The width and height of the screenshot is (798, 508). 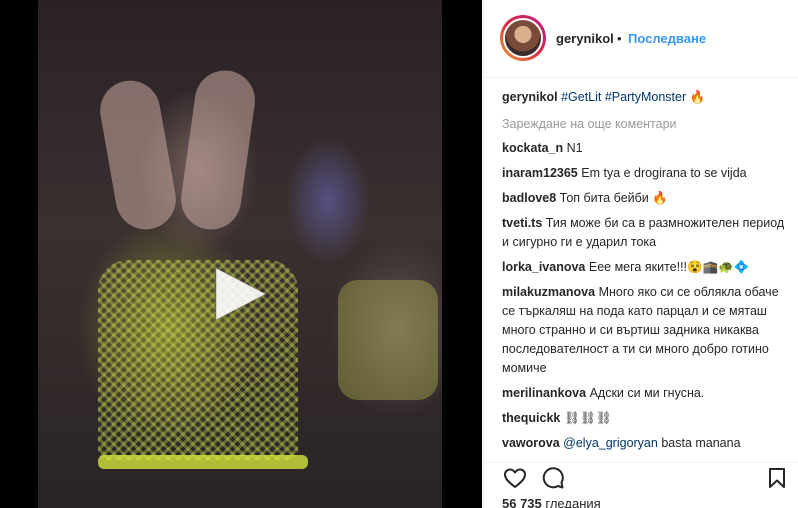 I want to click on comment-username: badlove8, so click(x=529, y=198).